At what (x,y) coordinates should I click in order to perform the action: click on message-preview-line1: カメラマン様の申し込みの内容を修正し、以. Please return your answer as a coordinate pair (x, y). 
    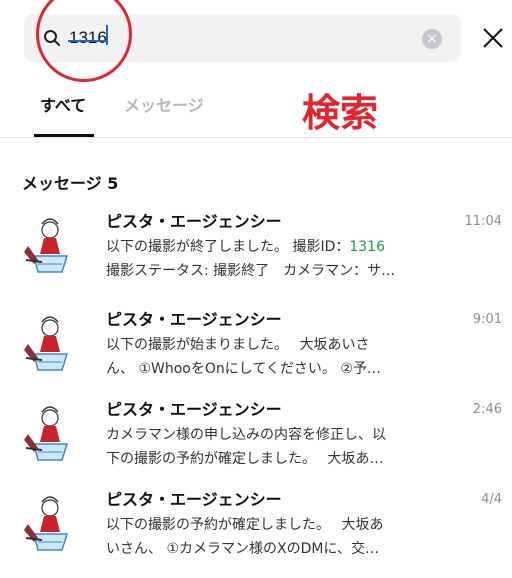
    Looking at the image, I should click on (246, 435).